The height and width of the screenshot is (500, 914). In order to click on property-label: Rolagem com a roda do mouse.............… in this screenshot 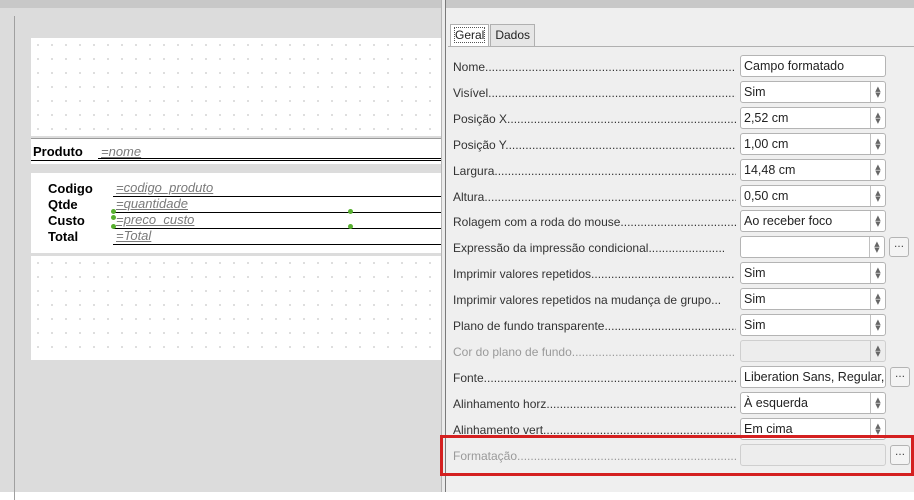, I will do `click(594, 222)`.